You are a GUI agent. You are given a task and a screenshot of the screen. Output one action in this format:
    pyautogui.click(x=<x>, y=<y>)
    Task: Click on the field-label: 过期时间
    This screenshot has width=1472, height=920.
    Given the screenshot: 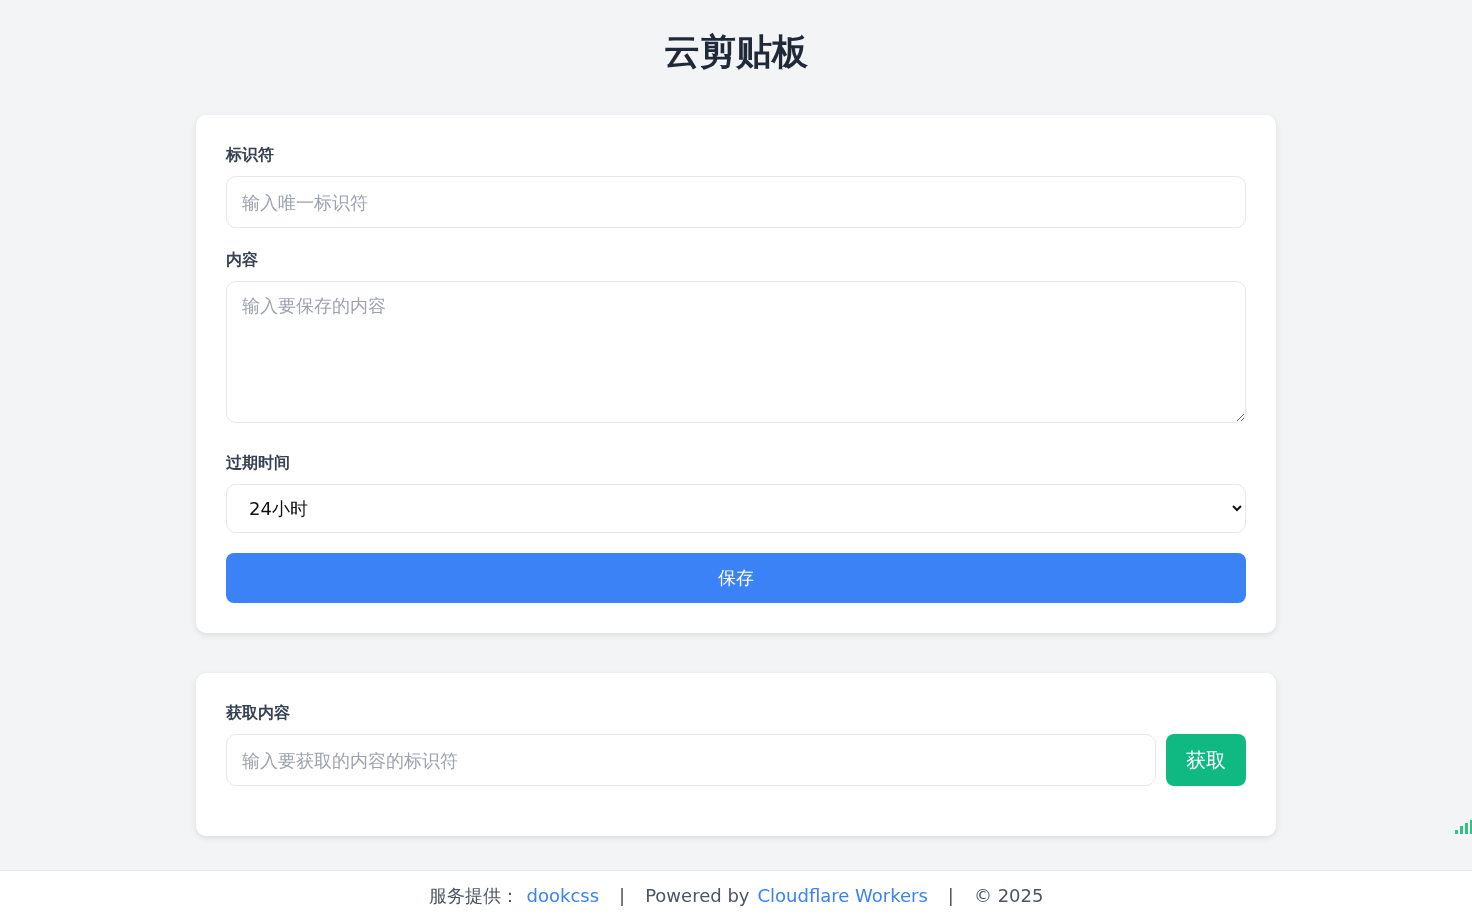 What is the action you would take?
    pyautogui.click(x=258, y=463)
    